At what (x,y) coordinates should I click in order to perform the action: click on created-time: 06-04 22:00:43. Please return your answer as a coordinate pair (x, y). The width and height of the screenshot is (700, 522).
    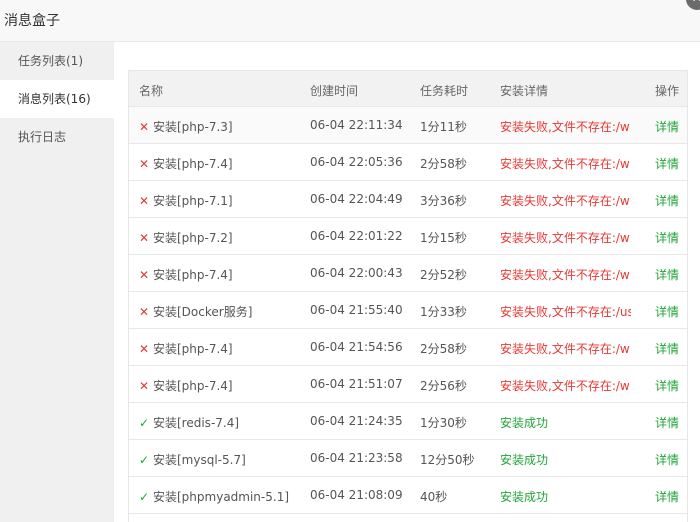
    Looking at the image, I should click on (356, 273).